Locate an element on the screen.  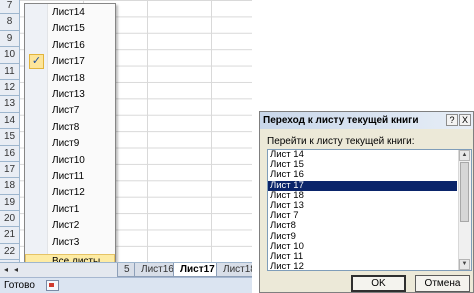
sheet-menu-item-label: Лист12 is located at coordinates (68, 193).